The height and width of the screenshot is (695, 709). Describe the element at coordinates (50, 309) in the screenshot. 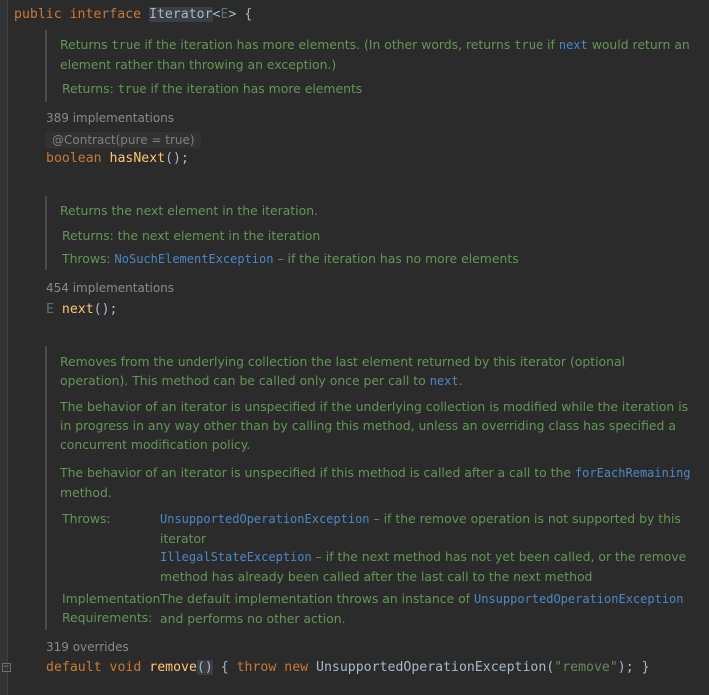

I see `return-type-e: E` at that location.